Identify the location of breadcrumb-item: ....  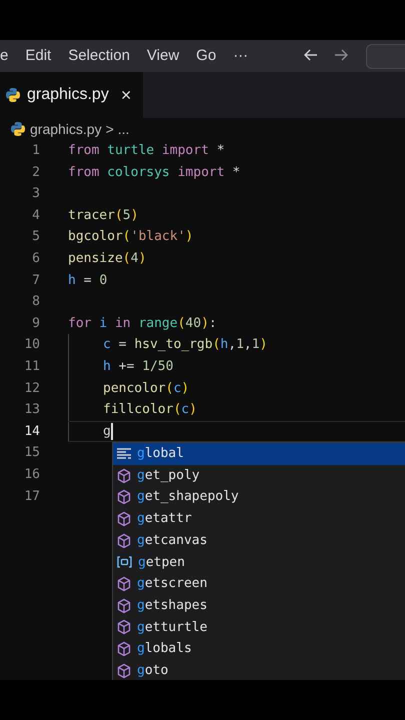
(124, 129).